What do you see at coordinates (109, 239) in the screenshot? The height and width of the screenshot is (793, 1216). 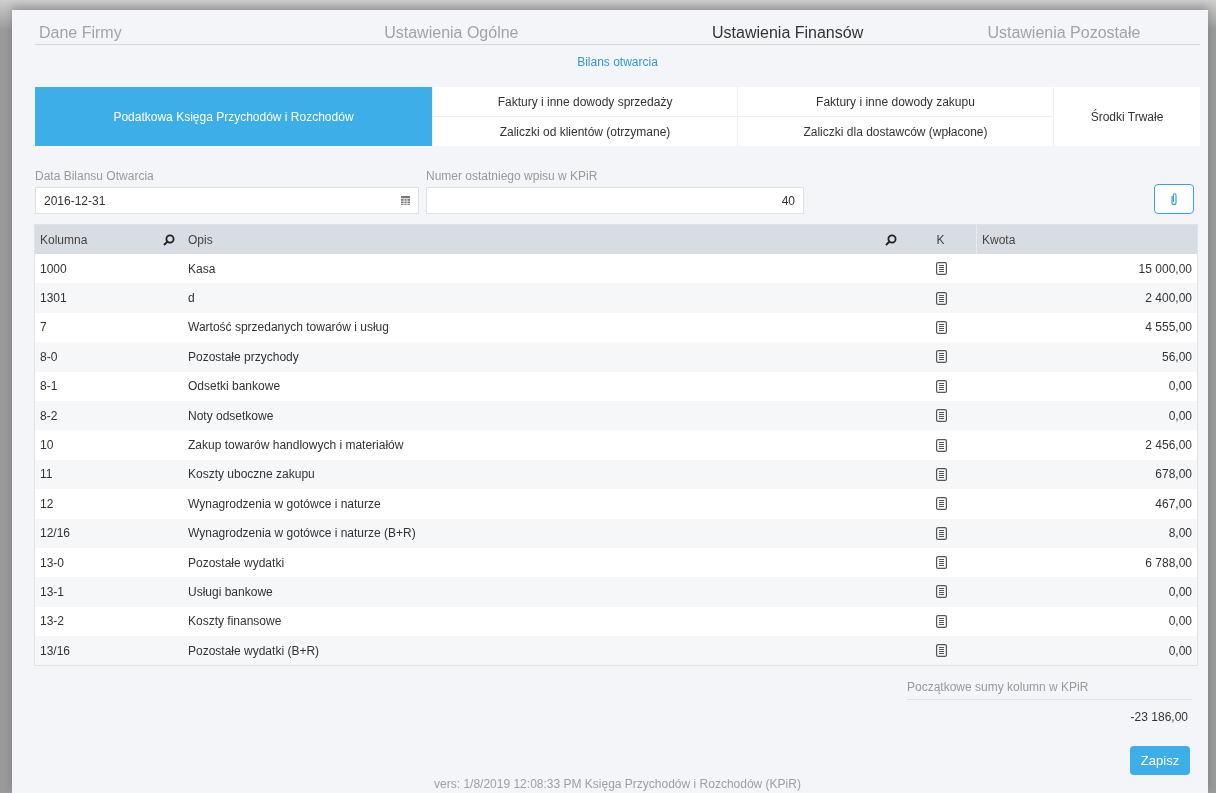 I see `column-header: Kolumna` at bounding box center [109, 239].